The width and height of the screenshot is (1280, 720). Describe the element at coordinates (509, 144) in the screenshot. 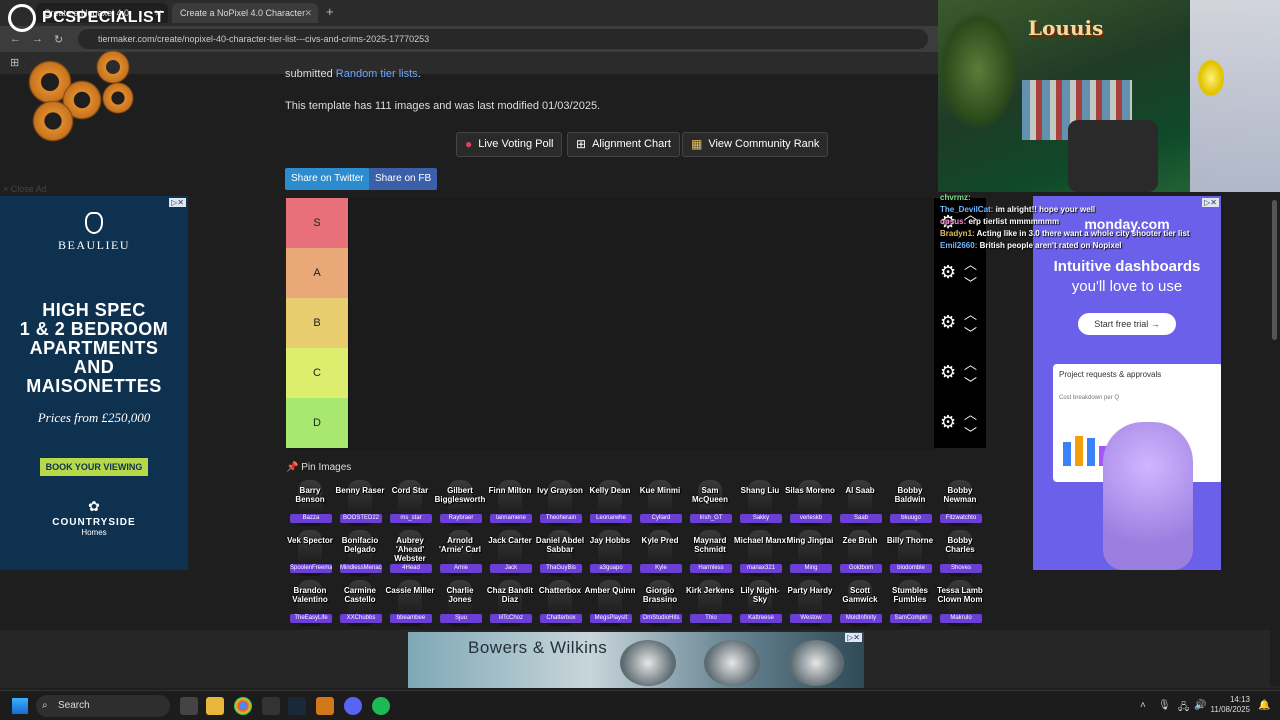

I see `live-voting-poll-button: ● Live Voting Poll` at that location.